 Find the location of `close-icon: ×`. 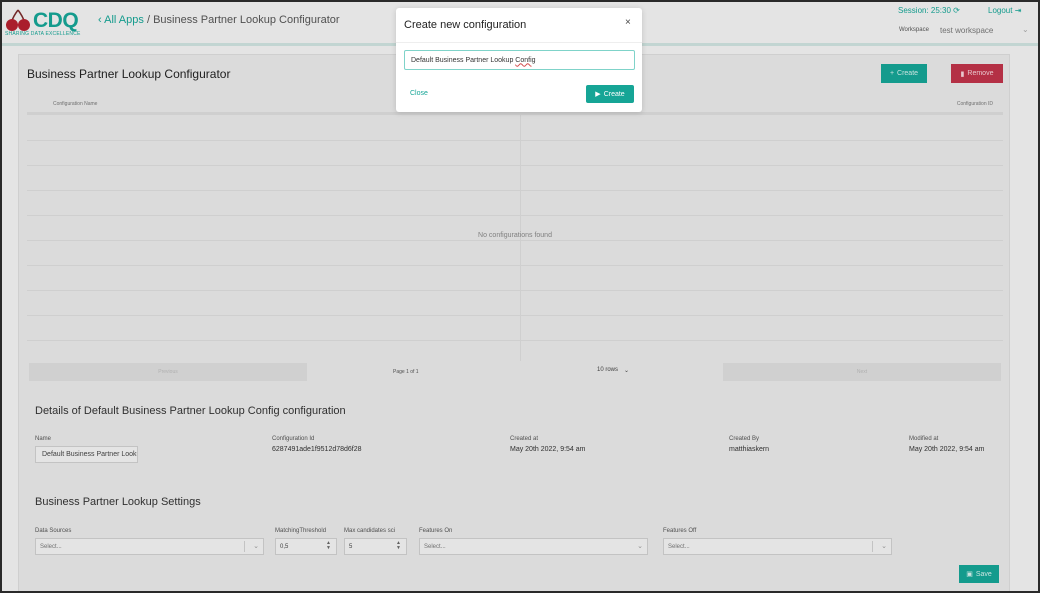

close-icon: × is located at coordinates (628, 22).